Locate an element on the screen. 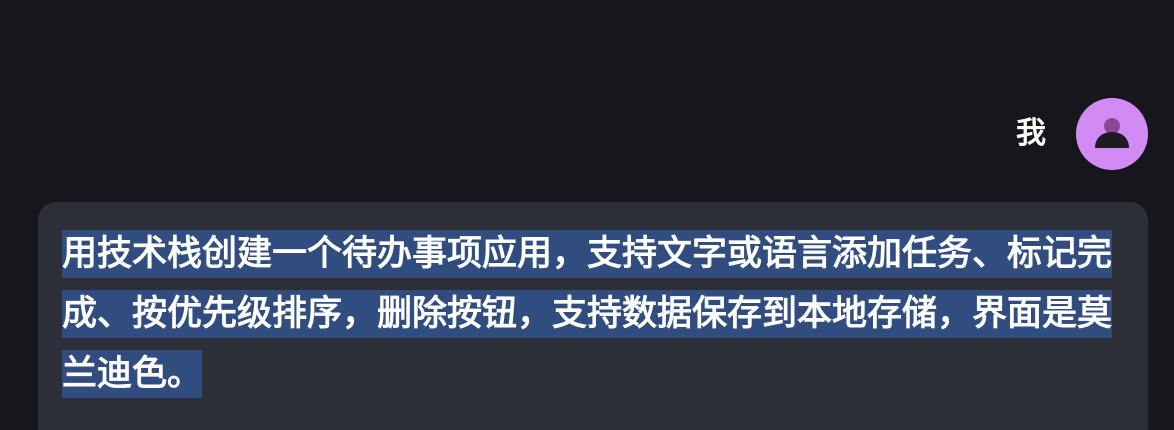 The width and height of the screenshot is (1174, 430). user-name: 我 is located at coordinates (1031, 133).